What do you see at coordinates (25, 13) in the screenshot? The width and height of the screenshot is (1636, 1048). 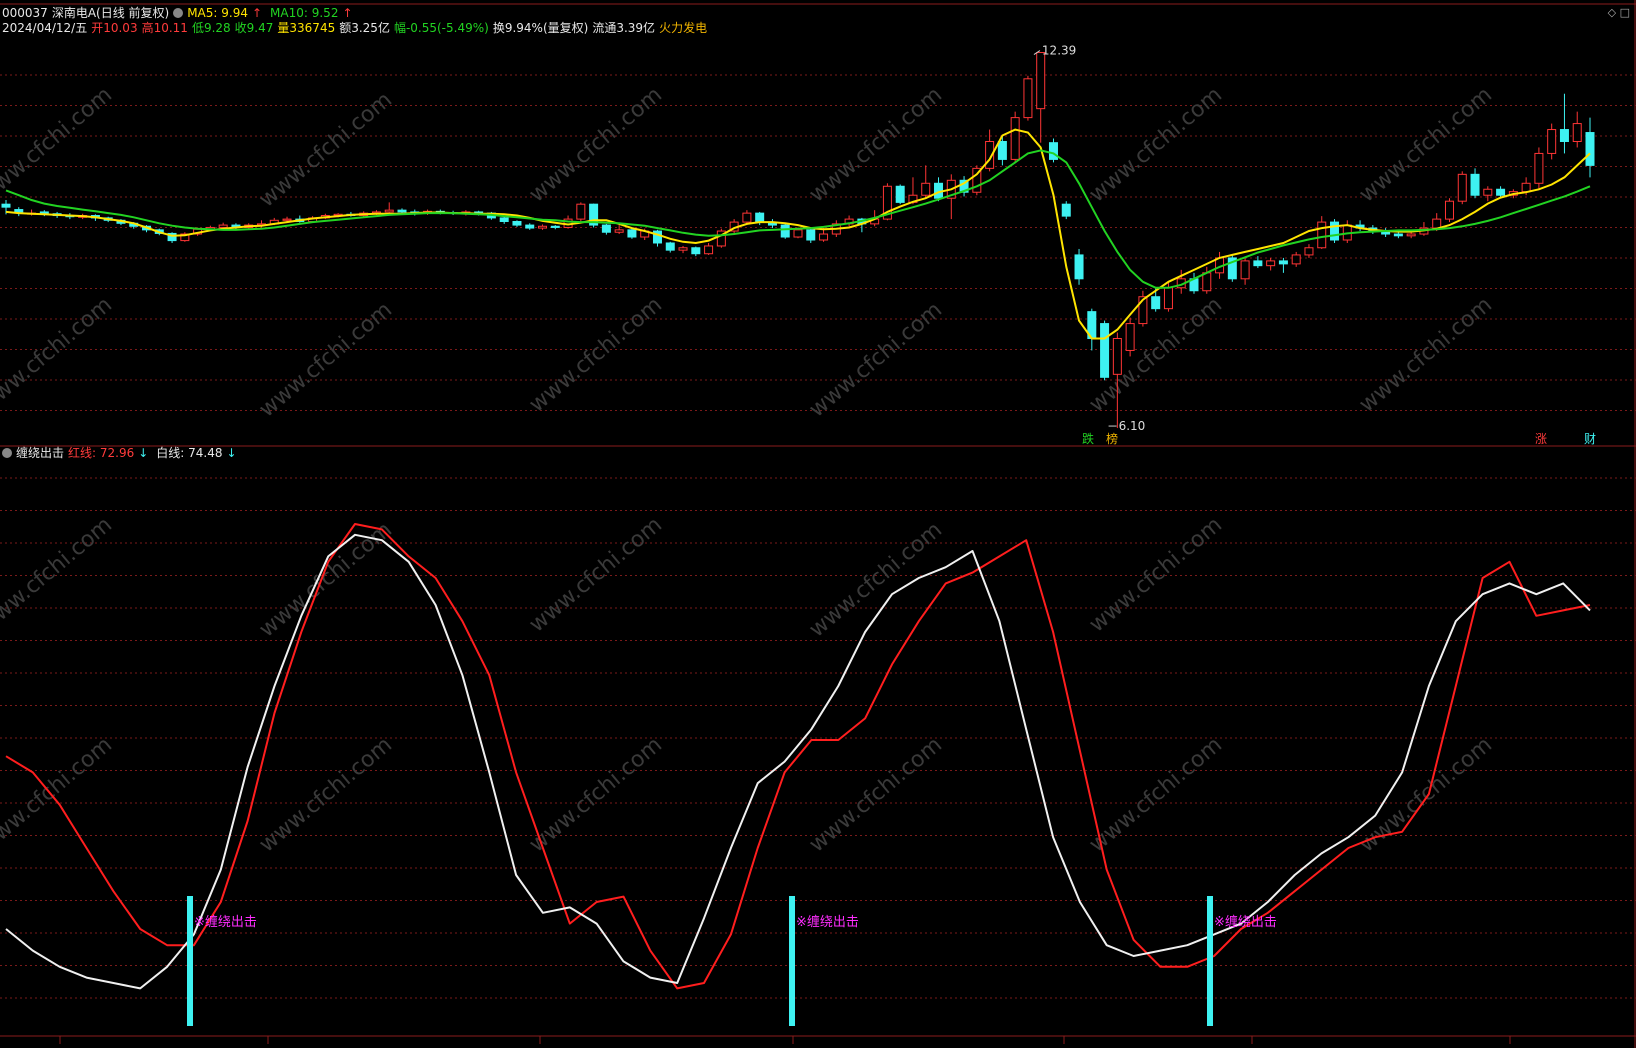 I see `stock-code: 000037` at bounding box center [25, 13].